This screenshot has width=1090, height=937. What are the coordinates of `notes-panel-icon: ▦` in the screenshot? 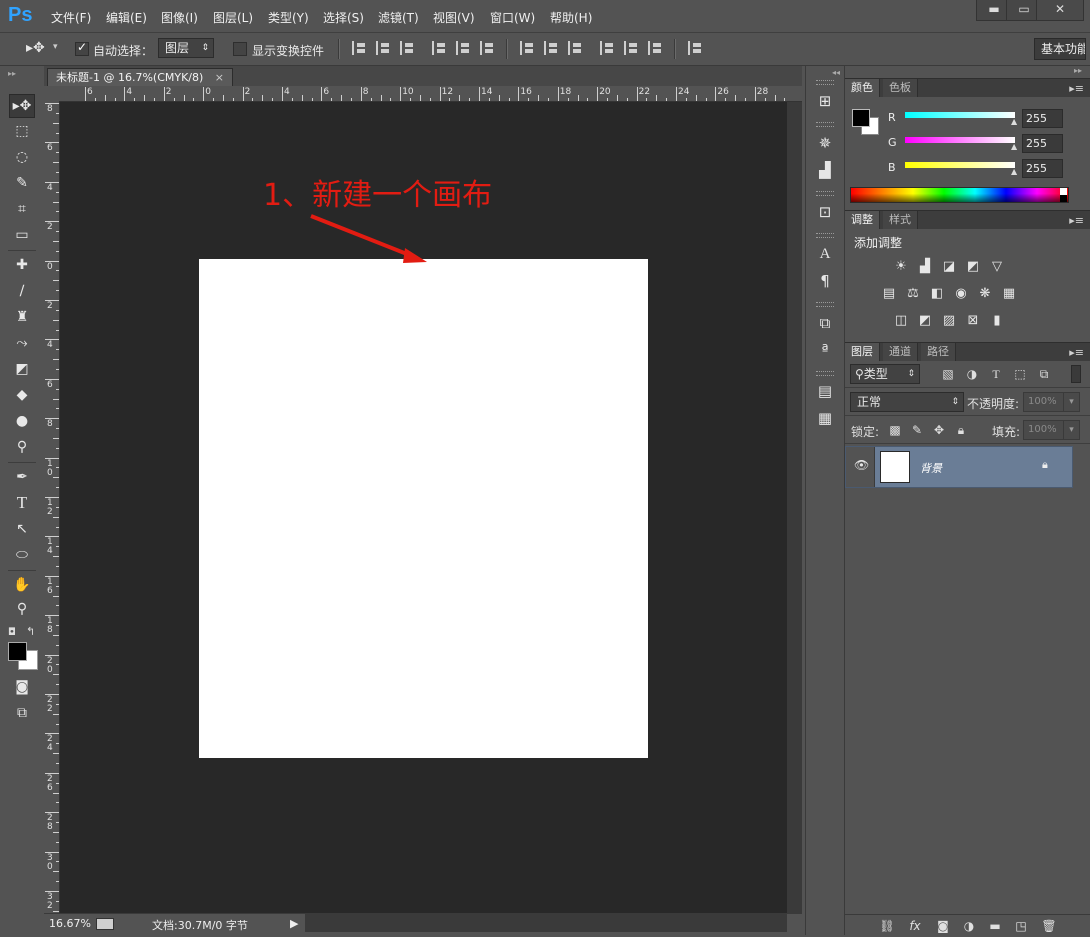 It's located at (825, 418).